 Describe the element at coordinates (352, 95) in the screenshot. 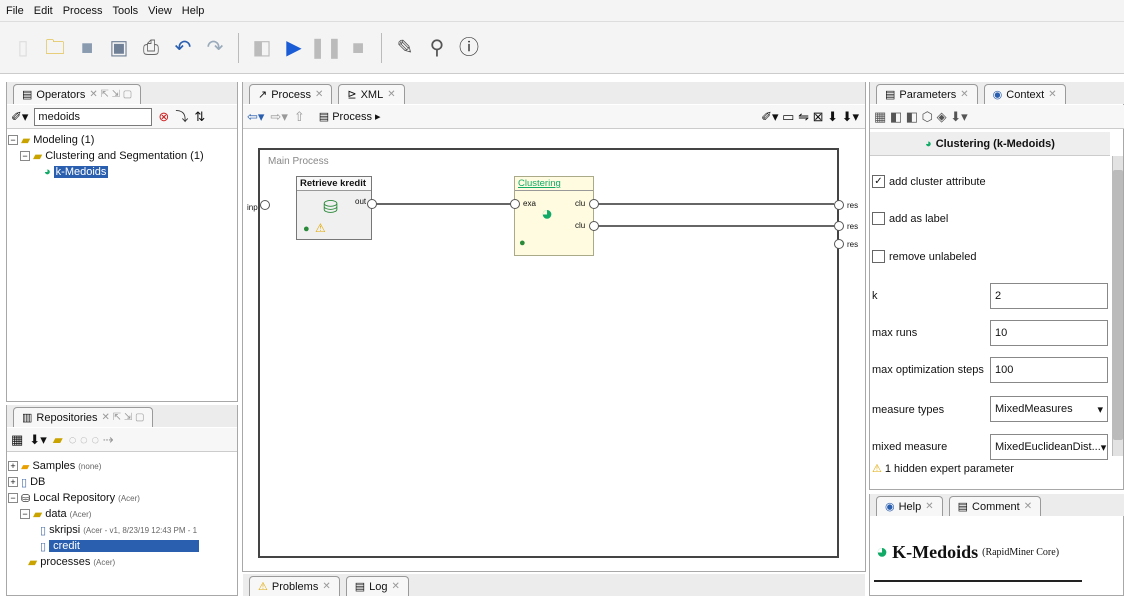

I see `xml-tab-icon: ⊵` at that location.